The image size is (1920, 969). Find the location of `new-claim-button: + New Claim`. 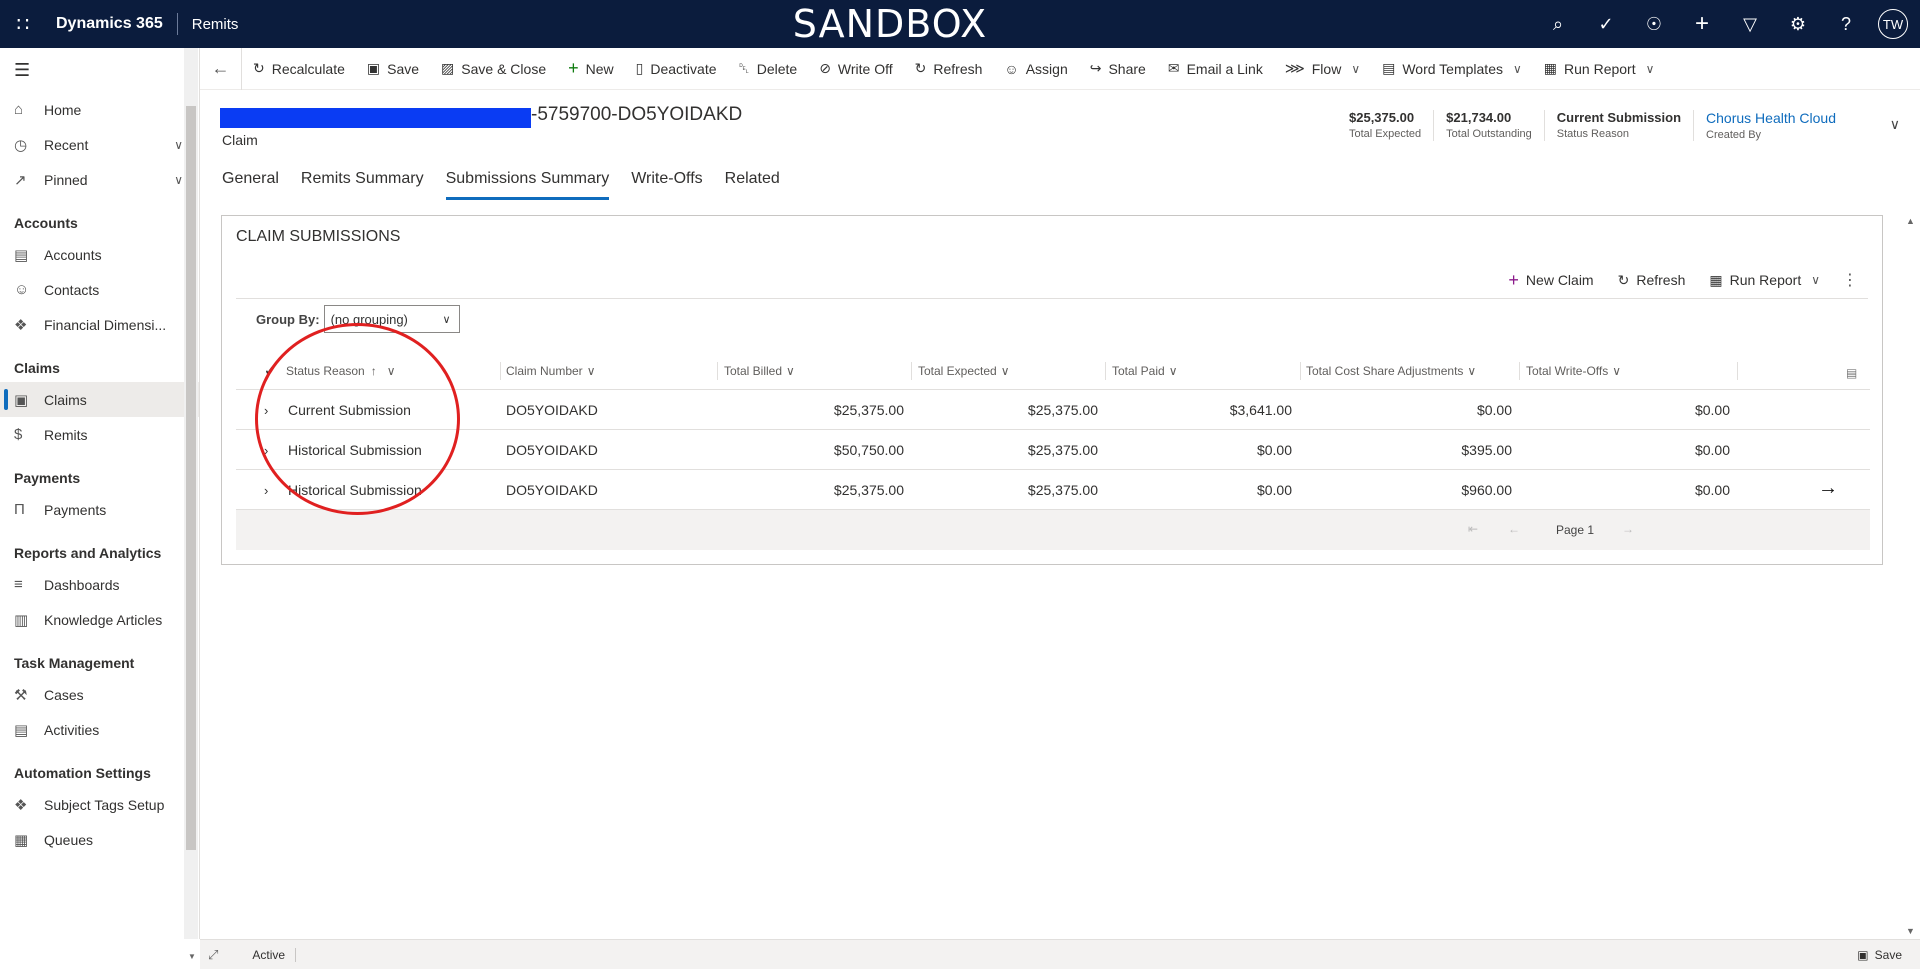

new-claim-button: + New Claim is located at coordinates (1550, 280).